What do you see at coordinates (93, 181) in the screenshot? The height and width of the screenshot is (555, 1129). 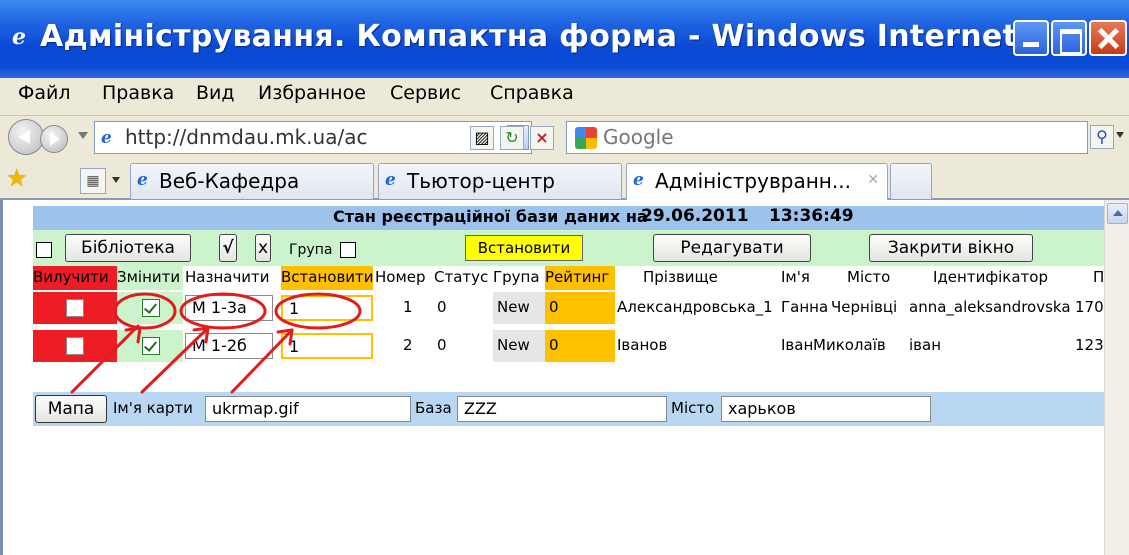 I see `quick-tabs-icon: ▦` at bounding box center [93, 181].